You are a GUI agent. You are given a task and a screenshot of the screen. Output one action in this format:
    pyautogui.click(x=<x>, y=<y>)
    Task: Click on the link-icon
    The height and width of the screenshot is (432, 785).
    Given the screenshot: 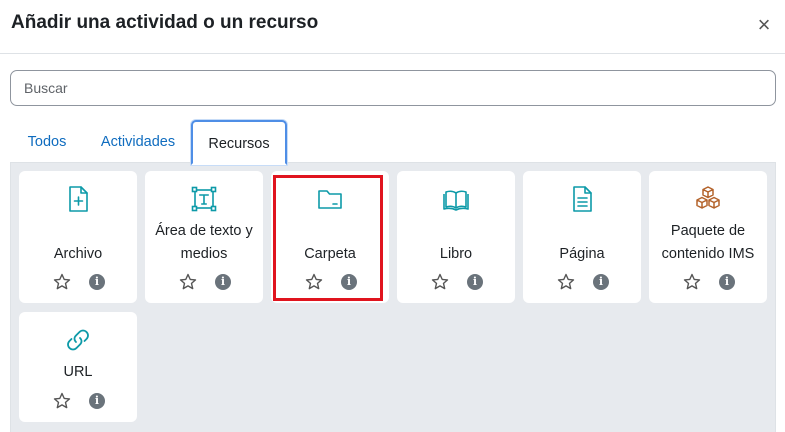 What is the action you would take?
    pyautogui.click(x=78, y=340)
    